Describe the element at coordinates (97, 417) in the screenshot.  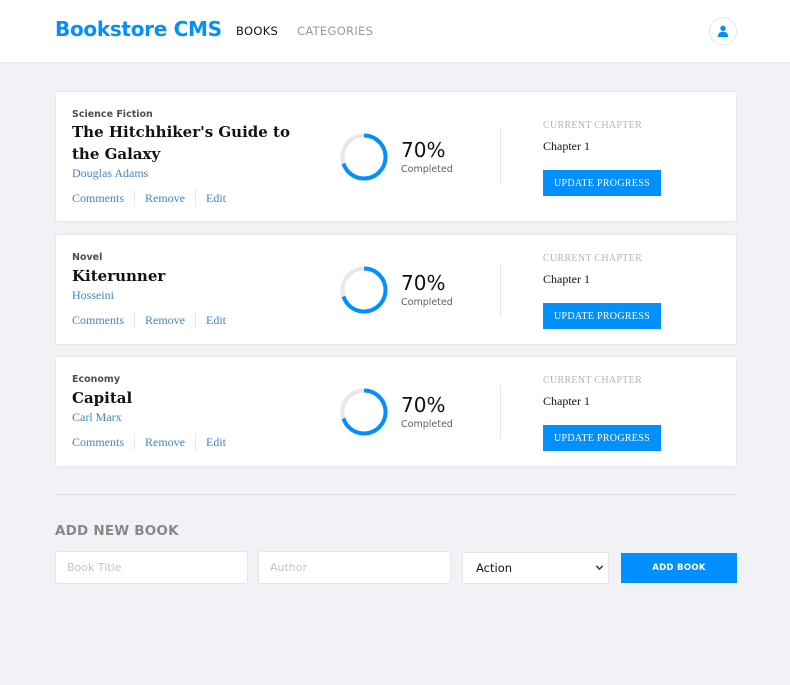
I see `book-author: Carl Marx` at that location.